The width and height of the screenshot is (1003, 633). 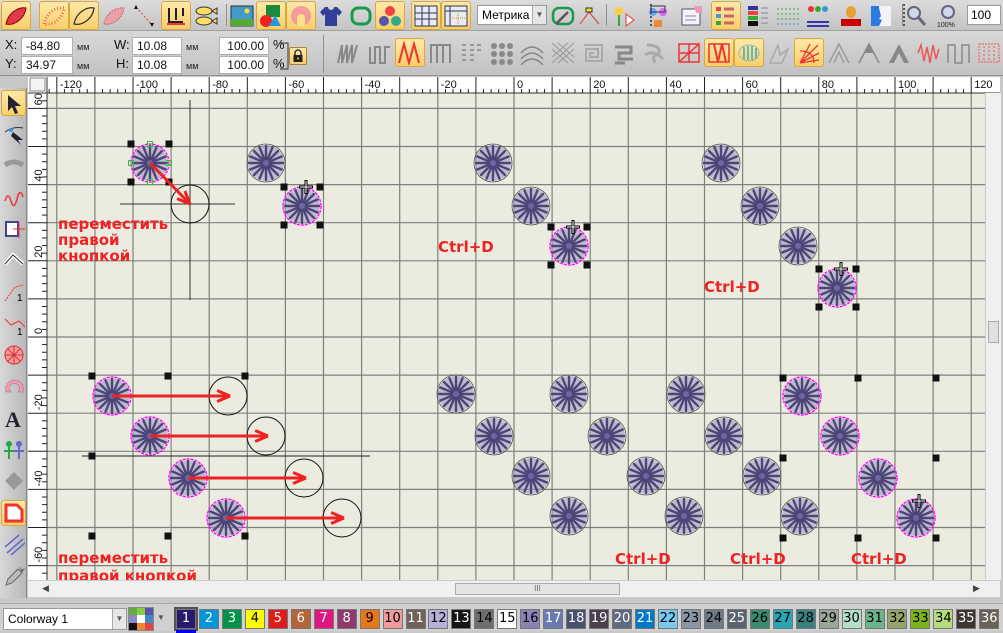 I want to click on color-swatch-30: 30, so click(x=851, y=619).